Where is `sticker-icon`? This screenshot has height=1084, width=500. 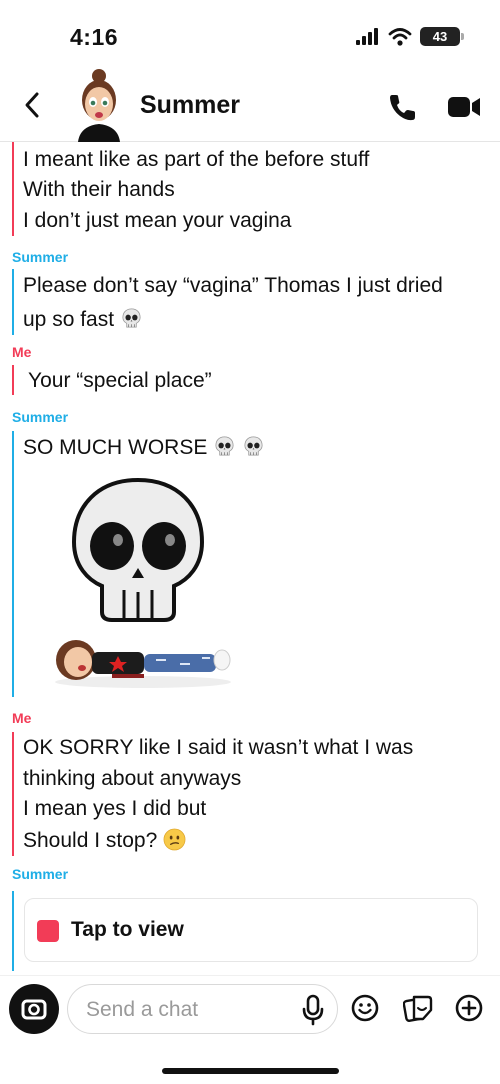
sticker-icon is located at coordinates (418, 1008).